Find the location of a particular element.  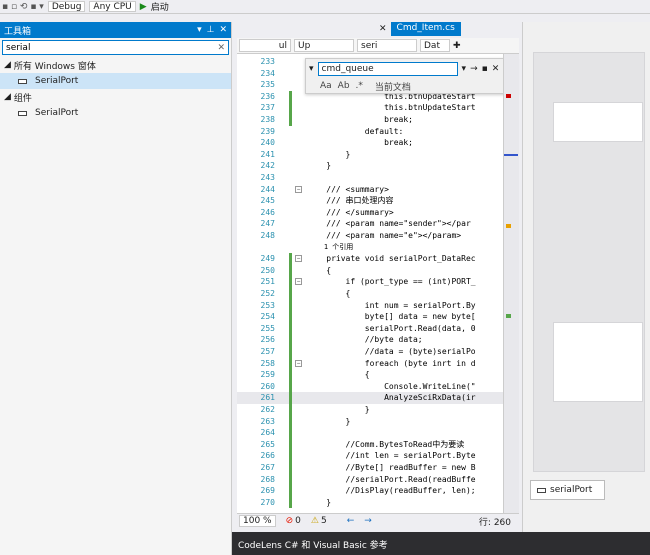

code-text: /// 串口处理内容 is located at coordinates (350, 201).